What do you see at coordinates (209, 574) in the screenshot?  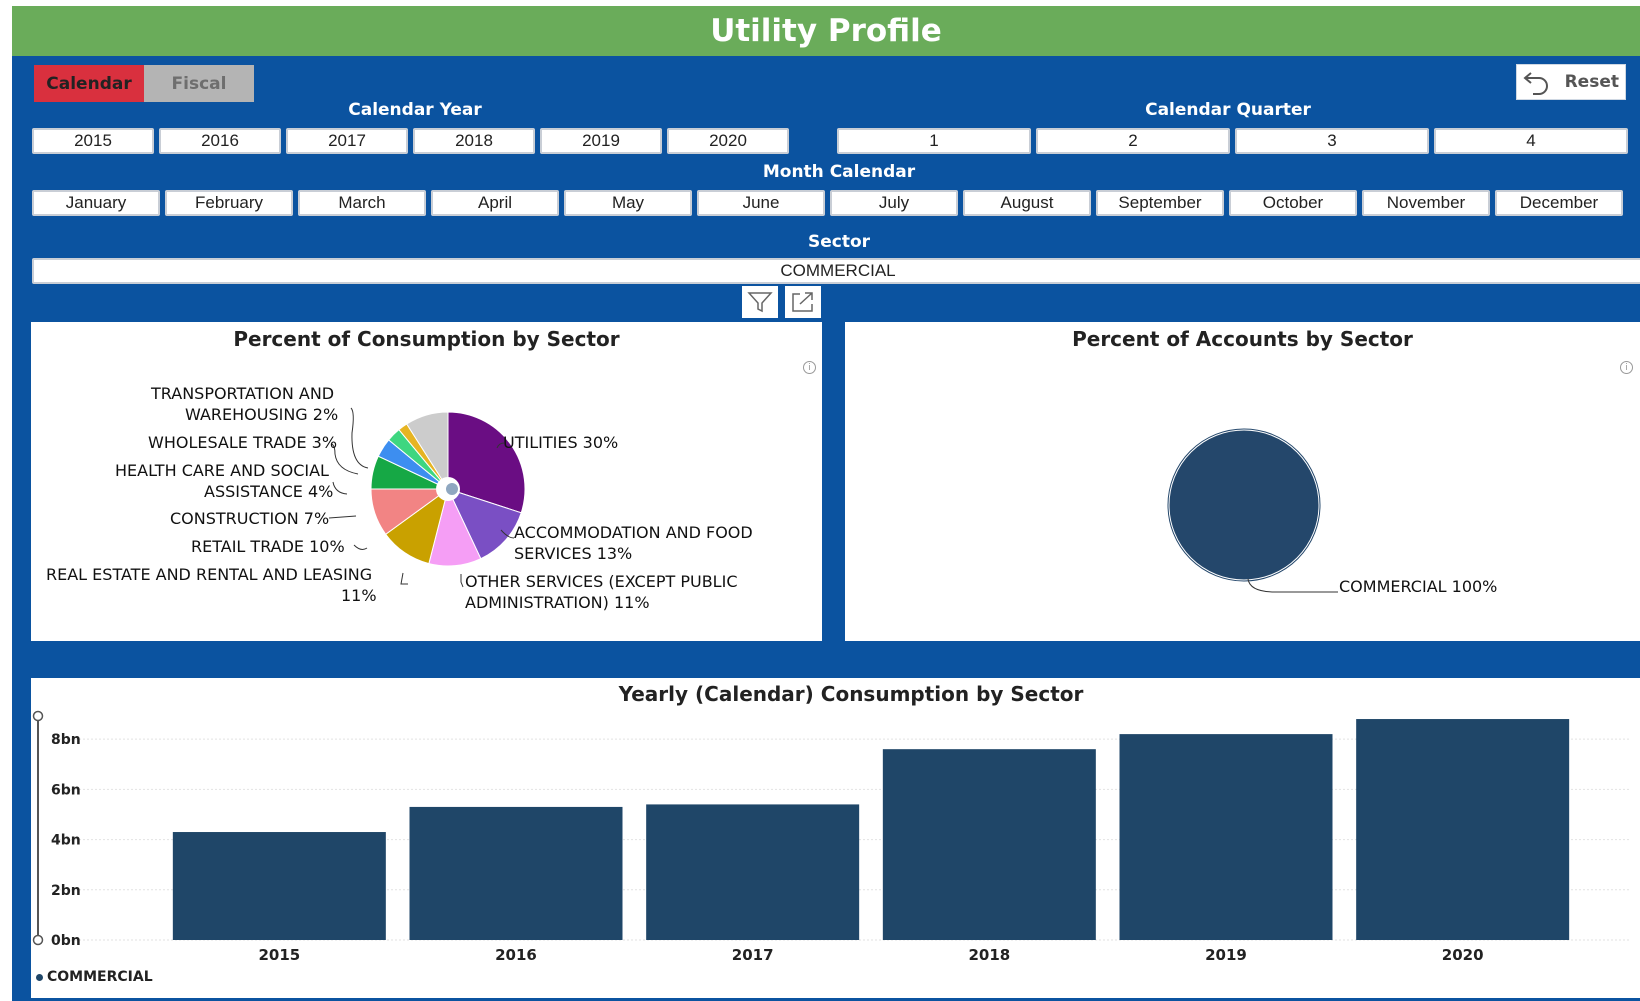 I see `label-real-estate-line1: REAL ESTATE AND RENTAL AND LEASING` at bounding box center [209, 574].